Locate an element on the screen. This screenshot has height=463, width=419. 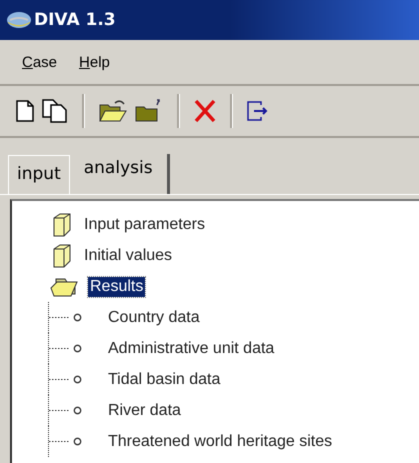
tab: input is located at coordinates (39, 174).